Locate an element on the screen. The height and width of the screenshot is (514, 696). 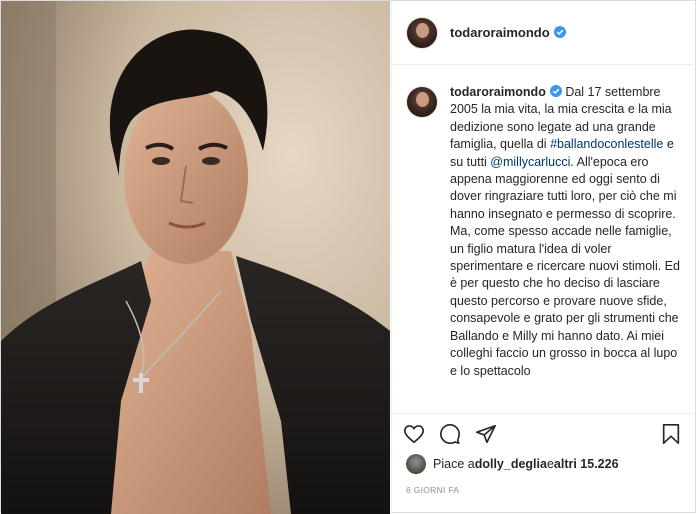
save-button is located at coordinates (671, 434).